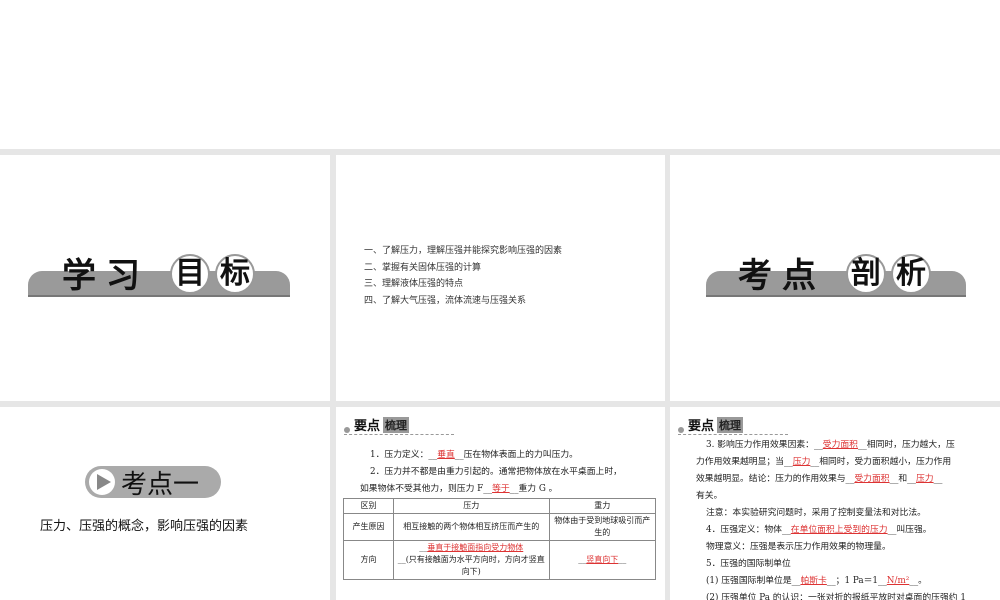  What do you see at coordinates (235, 274) in the screenshot?
I see `banner-circle-char: 标` at bounding box center [235, 274].